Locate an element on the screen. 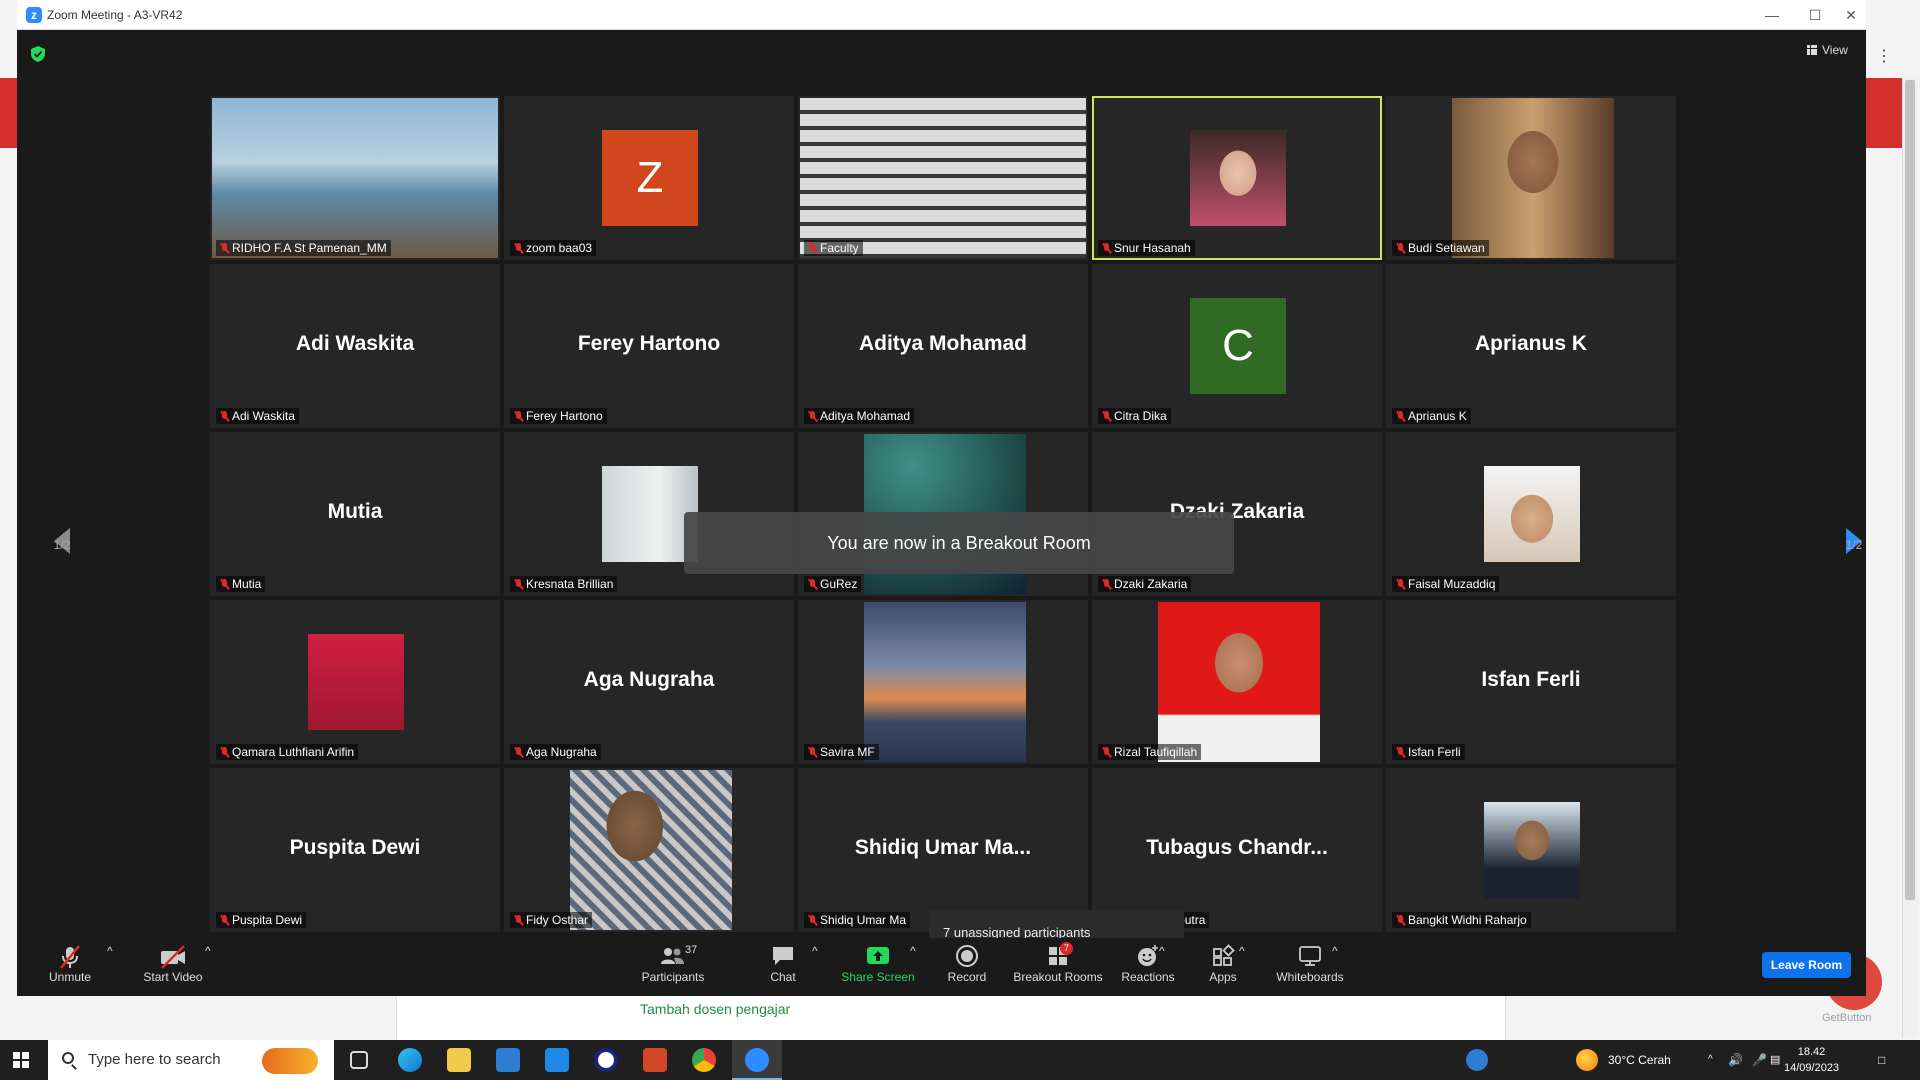 The height and width of the screenshot is (1080, 1920). participant-tile: Adi Waskita Adi Waskita is located at coordinates (355, 346).